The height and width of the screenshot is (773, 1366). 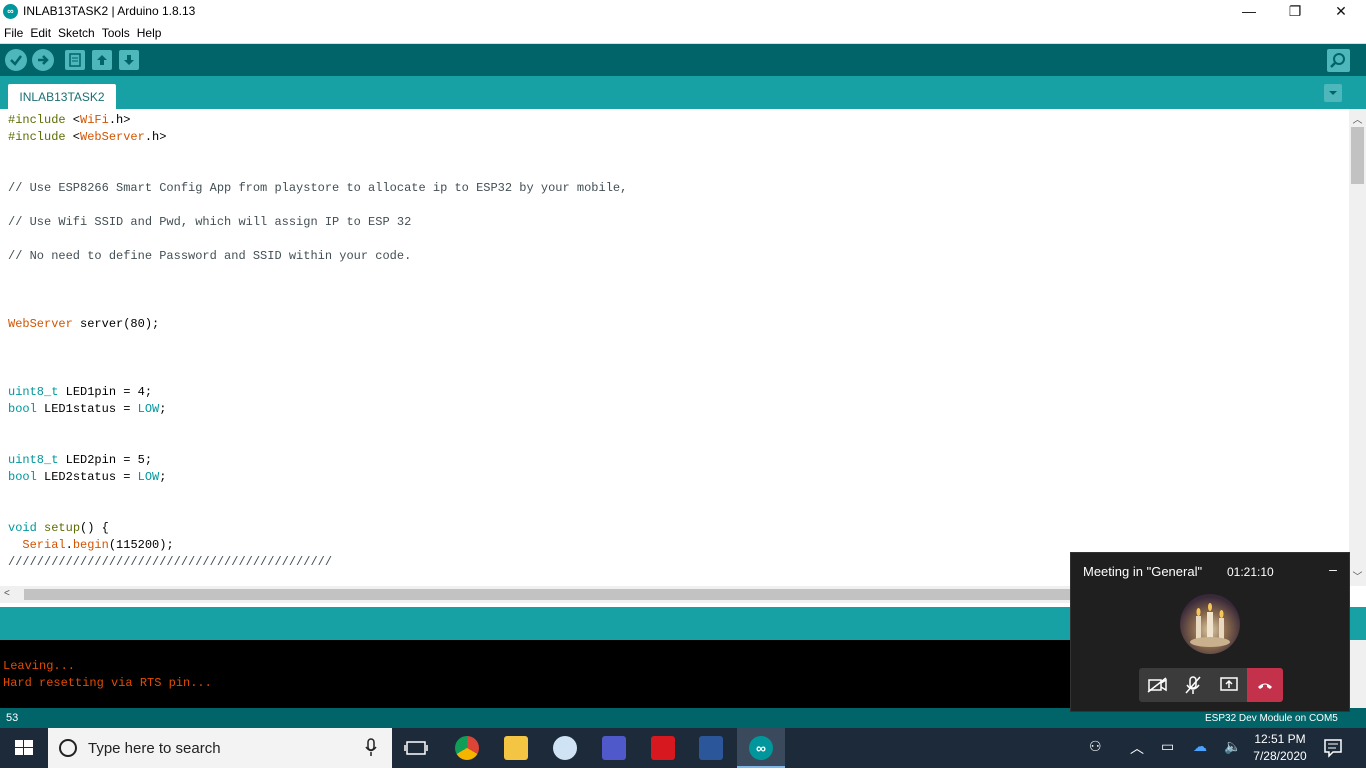 I want to click on code-line: Serial.begin(115200);, so click(x=98, y=545).